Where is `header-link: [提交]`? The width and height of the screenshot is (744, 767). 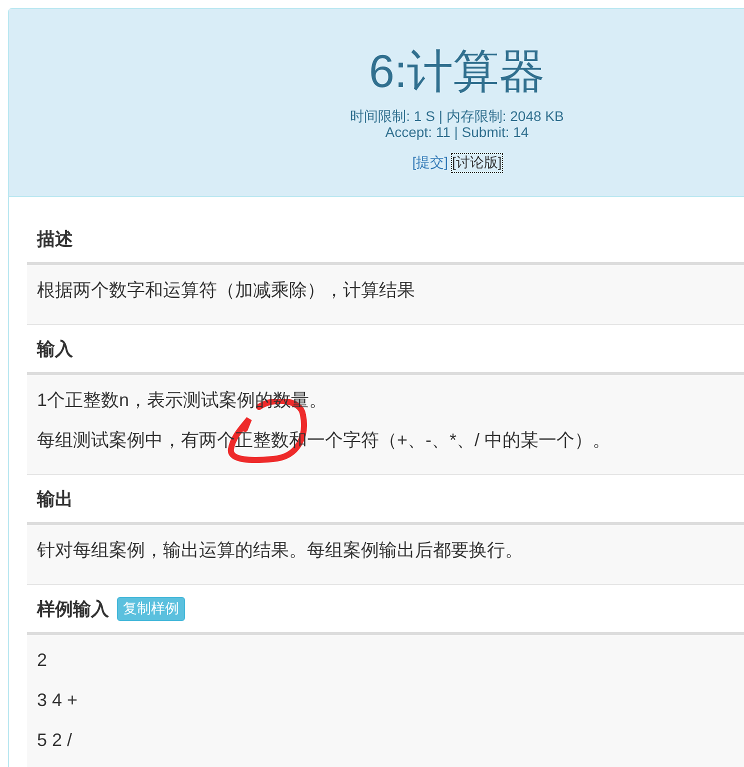 header-link: [提交] is located at coordinates (430, 163).